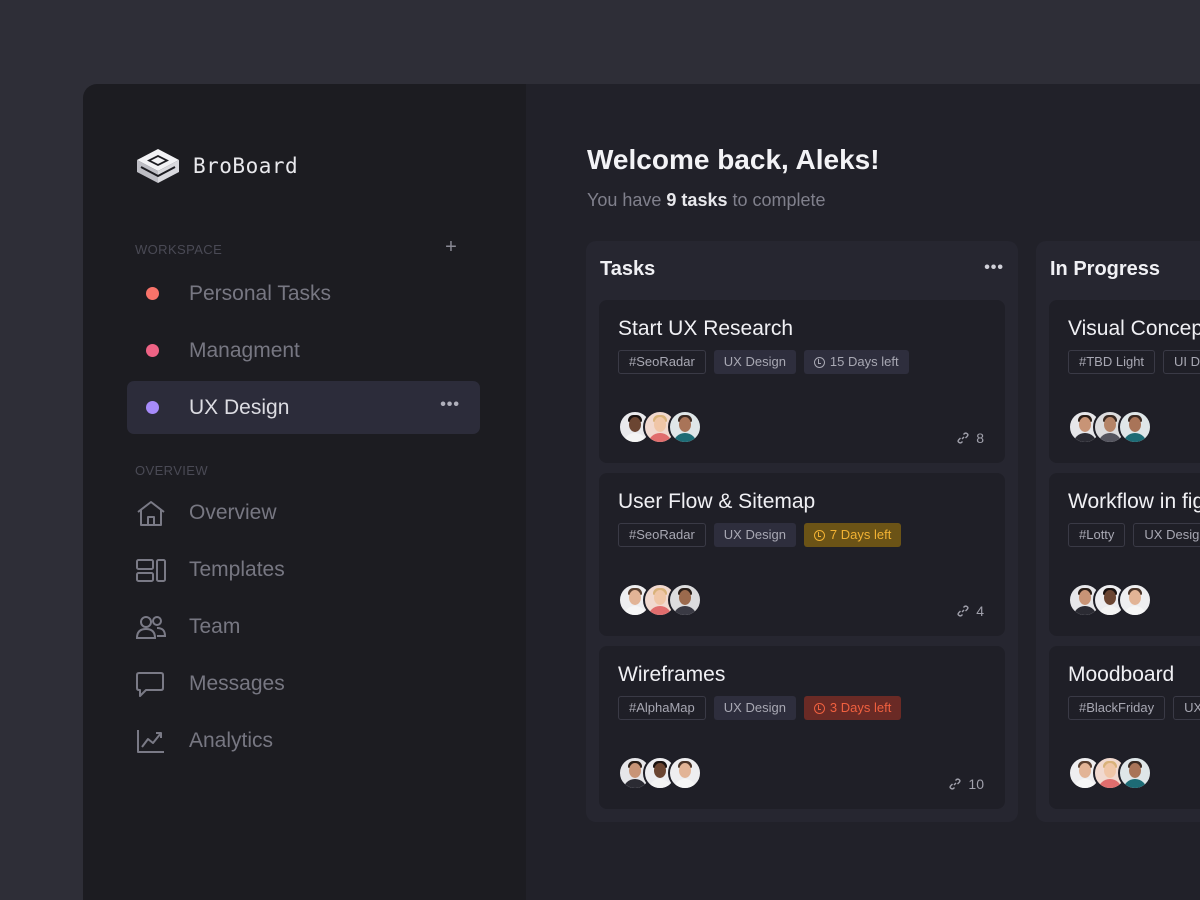 The width and height of the screenshot is (1200, 900). Describe the element at coordinates (237, 683) in the screenshot. I see `nav-item-label: Messages` at that location.